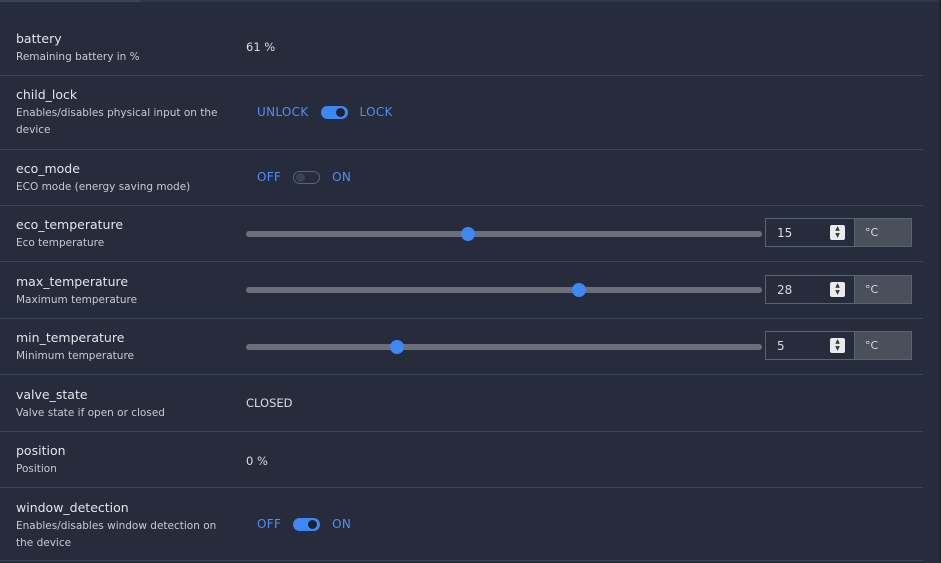  What do you see at coordinates (75, 356) in the screenshot?
I see `property-description: Minimum temperature` at bounding box center [75, 356].